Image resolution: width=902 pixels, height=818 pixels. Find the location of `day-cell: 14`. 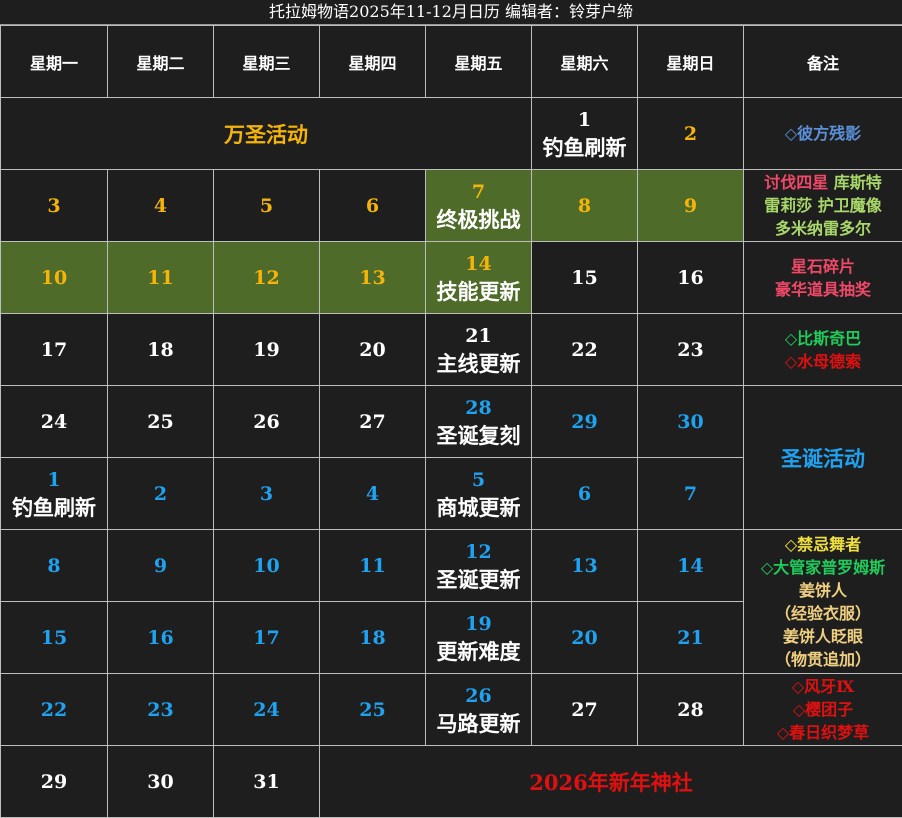

day-cell: 14 is located at coordinates (691, 566).